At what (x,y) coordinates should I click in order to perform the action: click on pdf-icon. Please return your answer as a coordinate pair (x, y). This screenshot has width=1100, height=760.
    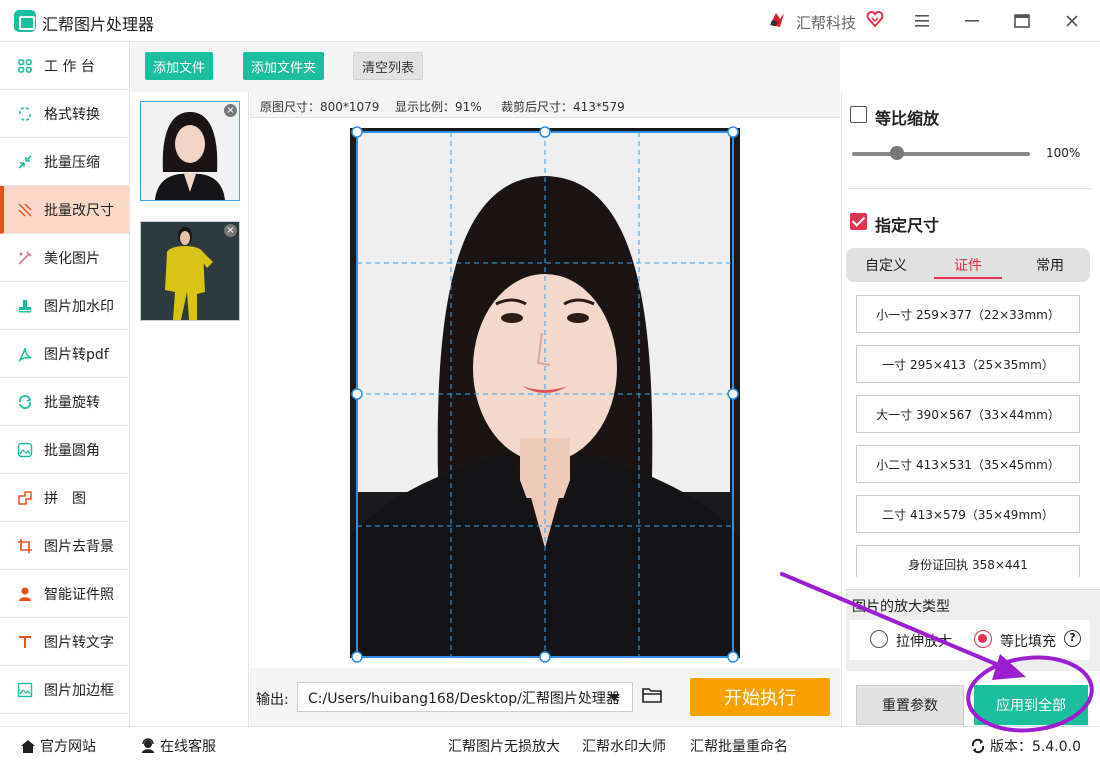
    Looking at the image, I should click on (25, 354).